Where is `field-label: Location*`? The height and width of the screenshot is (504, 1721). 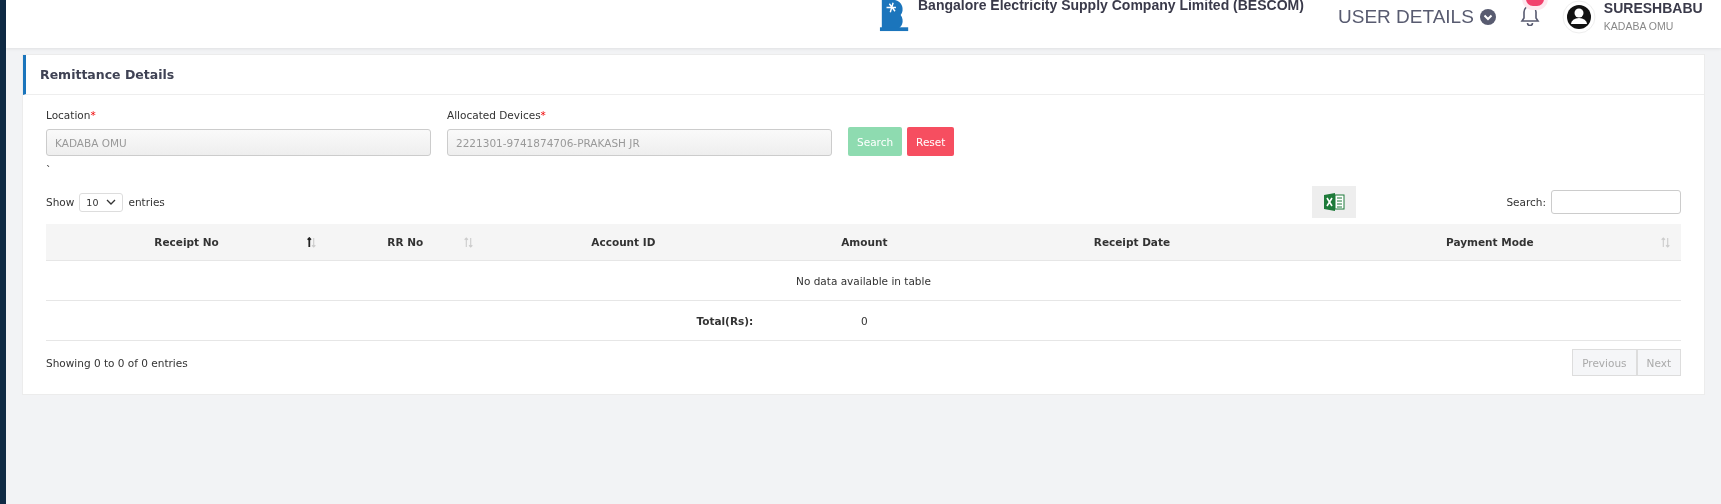
field-label: Location* is located at coordinates (71, 115).